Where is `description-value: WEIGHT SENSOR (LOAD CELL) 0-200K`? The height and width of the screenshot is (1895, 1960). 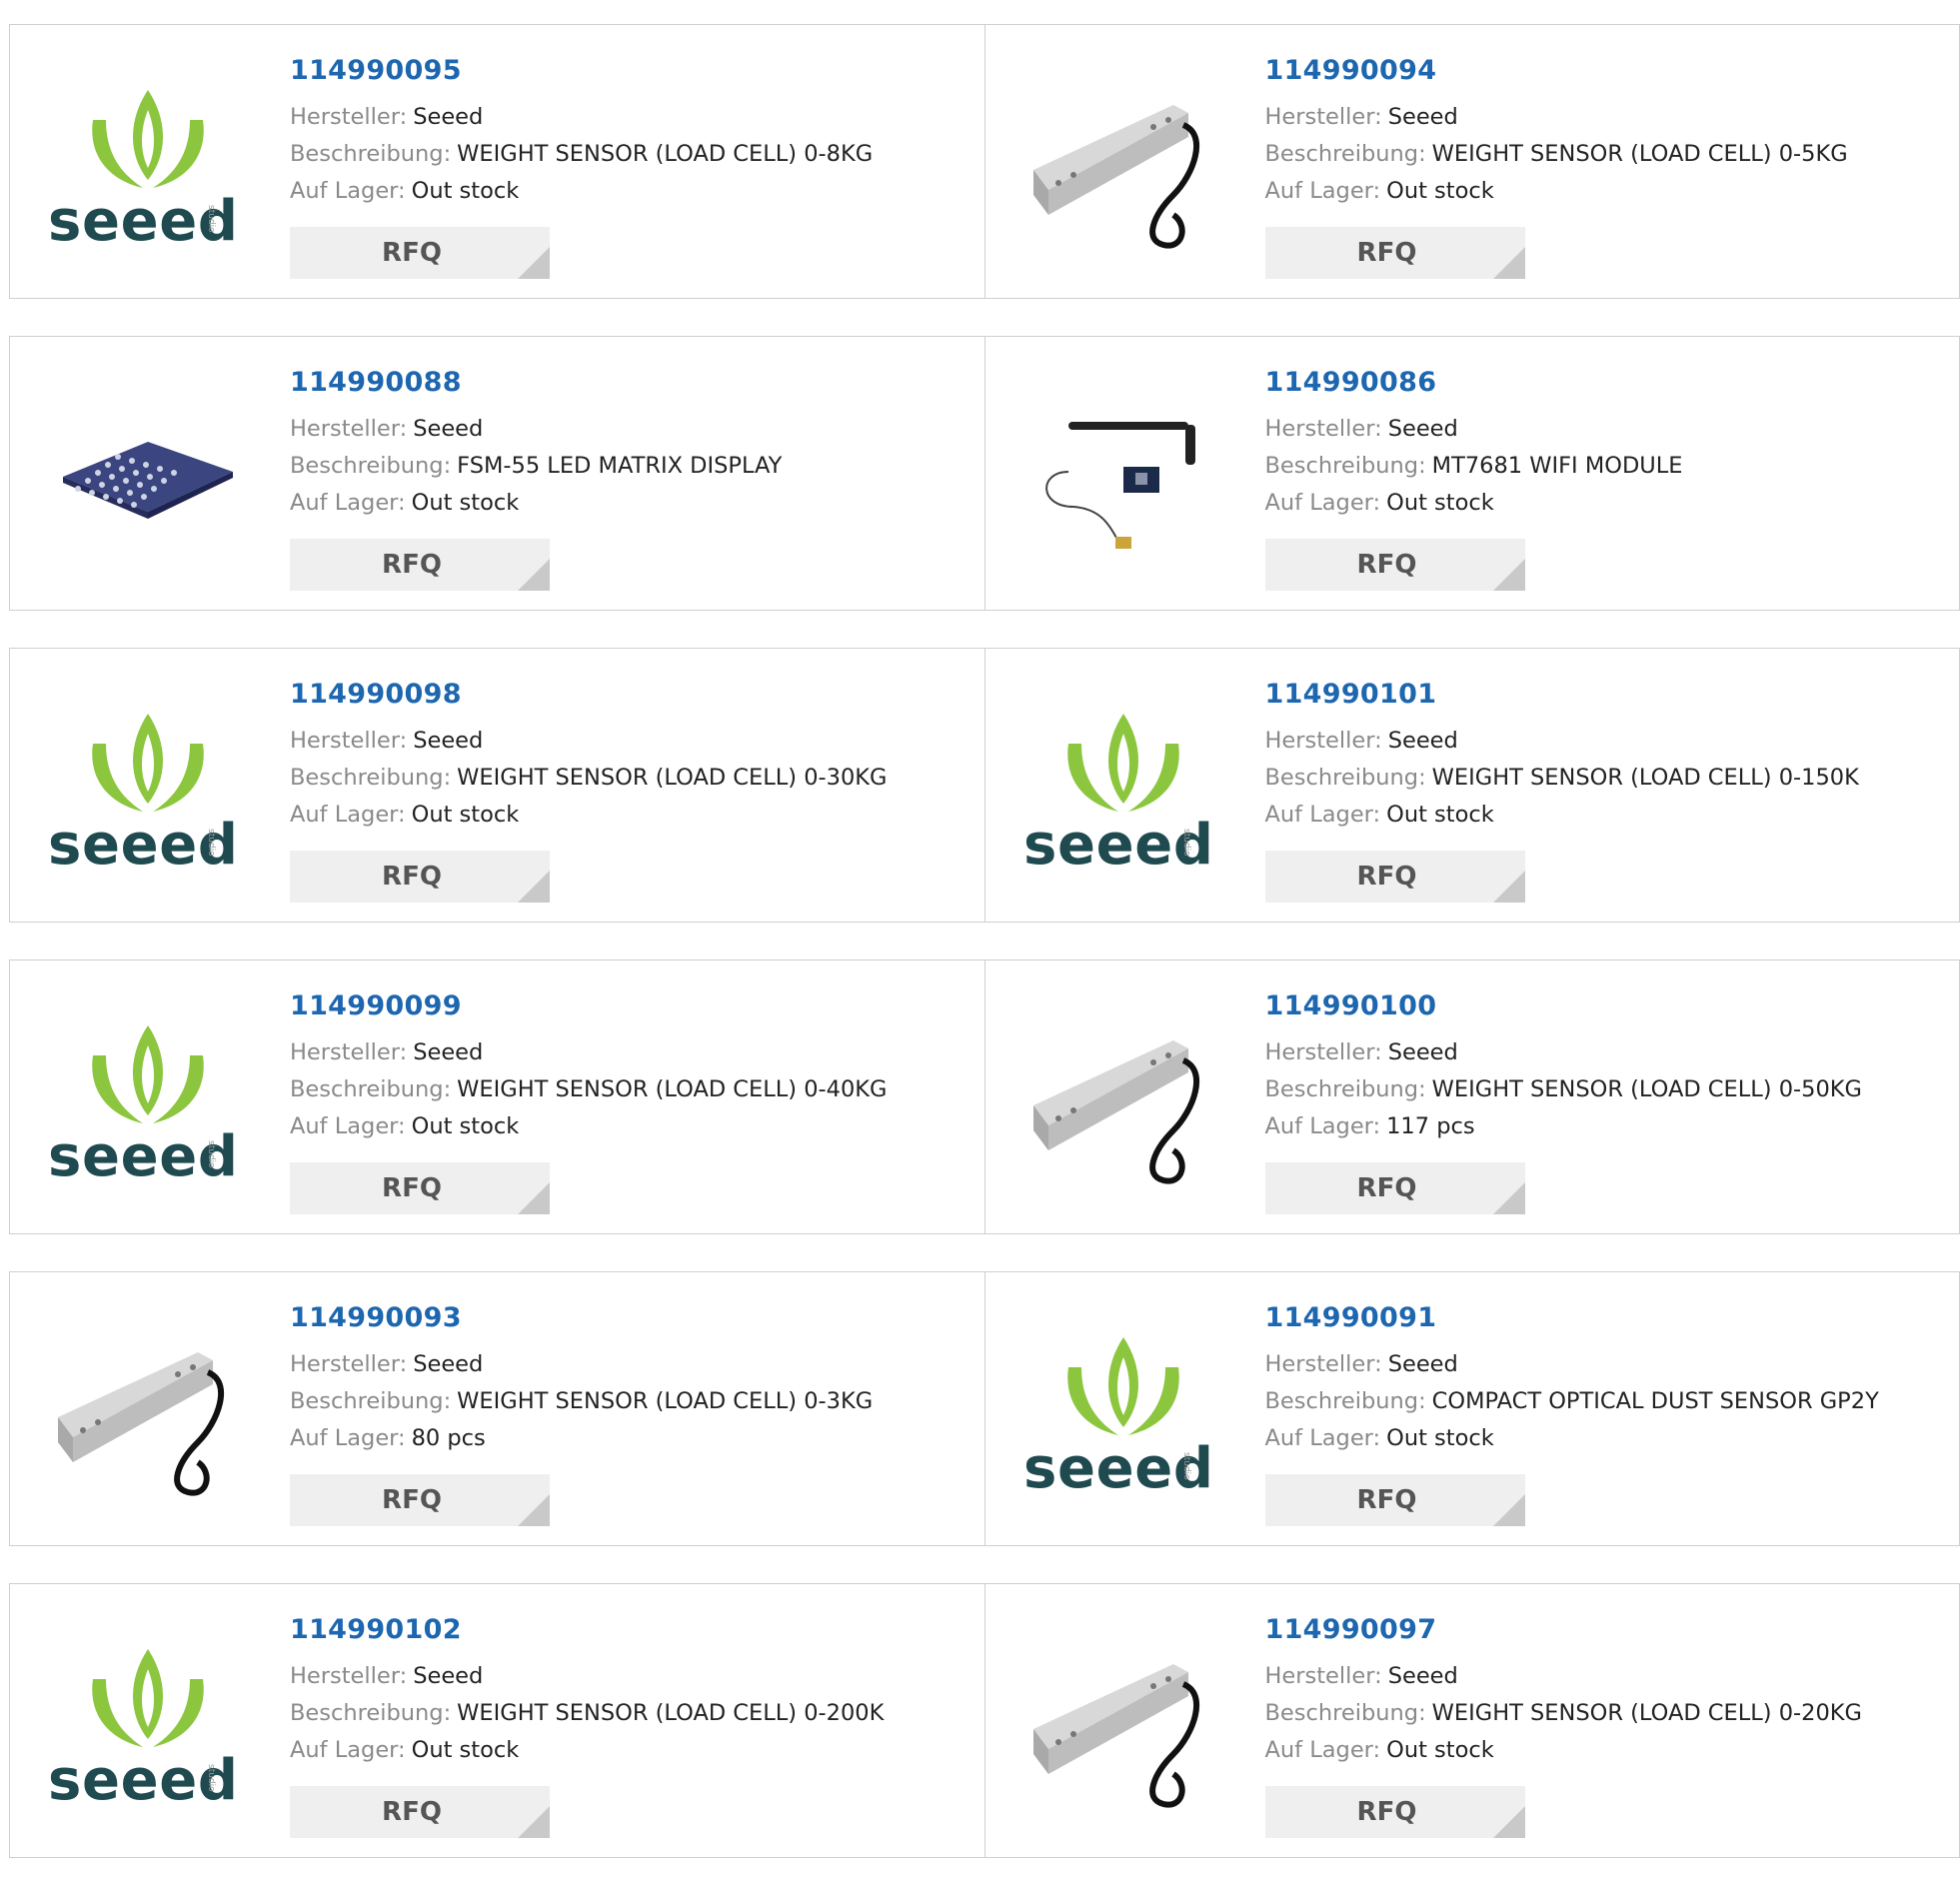
description-value: WEIGHT SENSOR (LOAD CELL) 0-200K is located at coordinates (671, 1713).